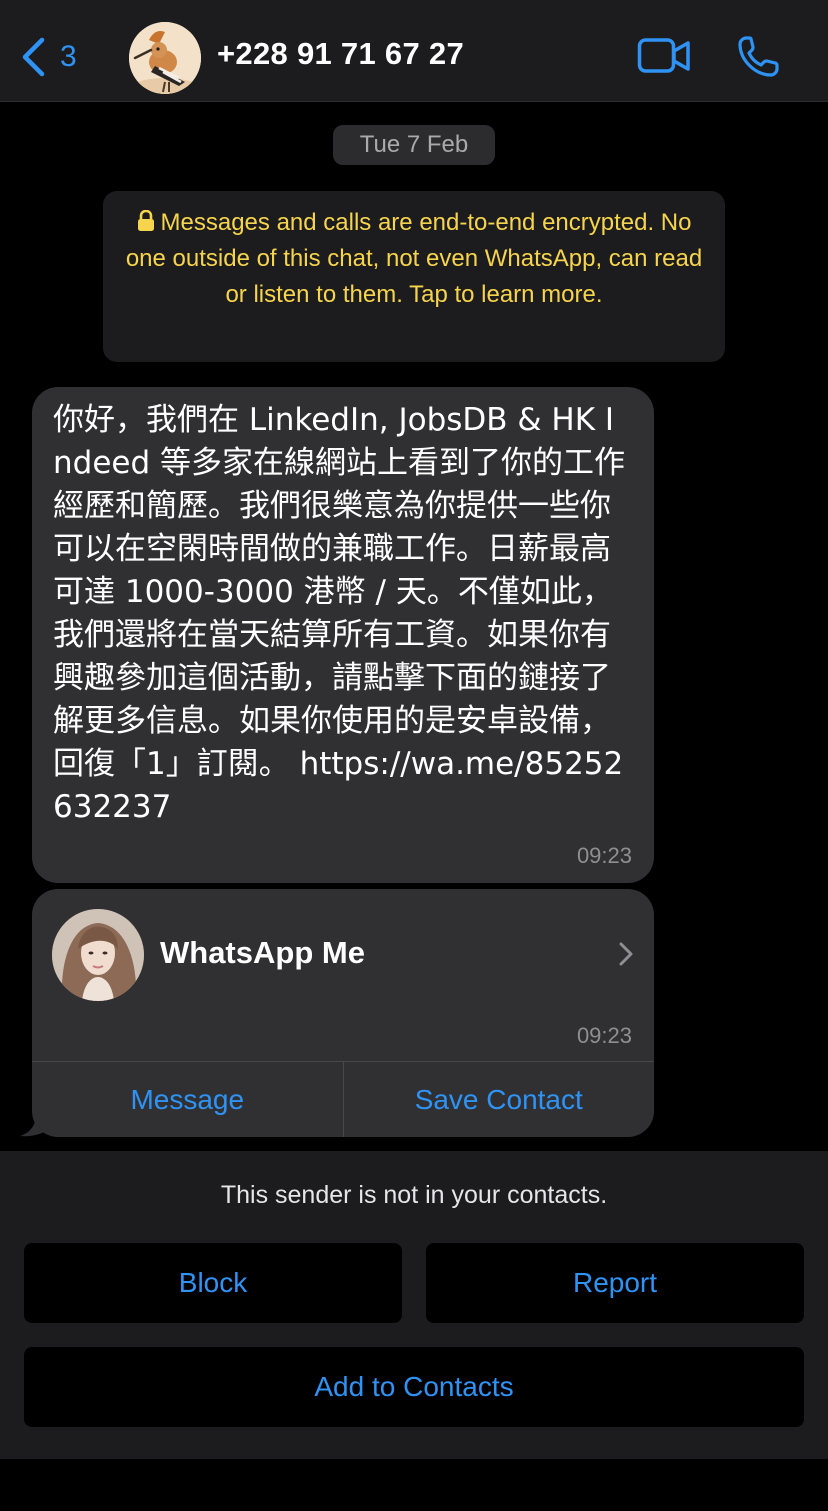 This screenshot has height=1511, width=828. Describe the element at coordinates (498, 1099) in the screenshot. I see `save-contact-button: Save Contact` at that location.